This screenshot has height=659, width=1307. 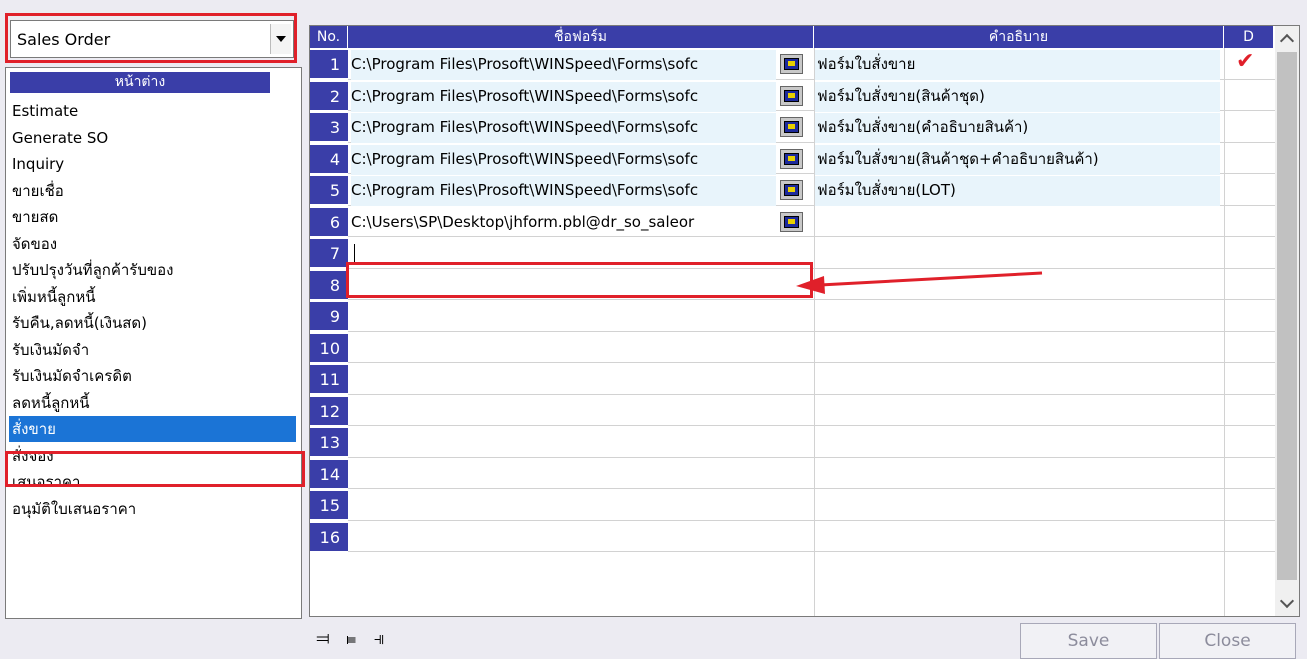 What do you see at coordinates (1088, 641) in the screenshot?
I see `save-button: Save` at bounding box center [1088, 641].